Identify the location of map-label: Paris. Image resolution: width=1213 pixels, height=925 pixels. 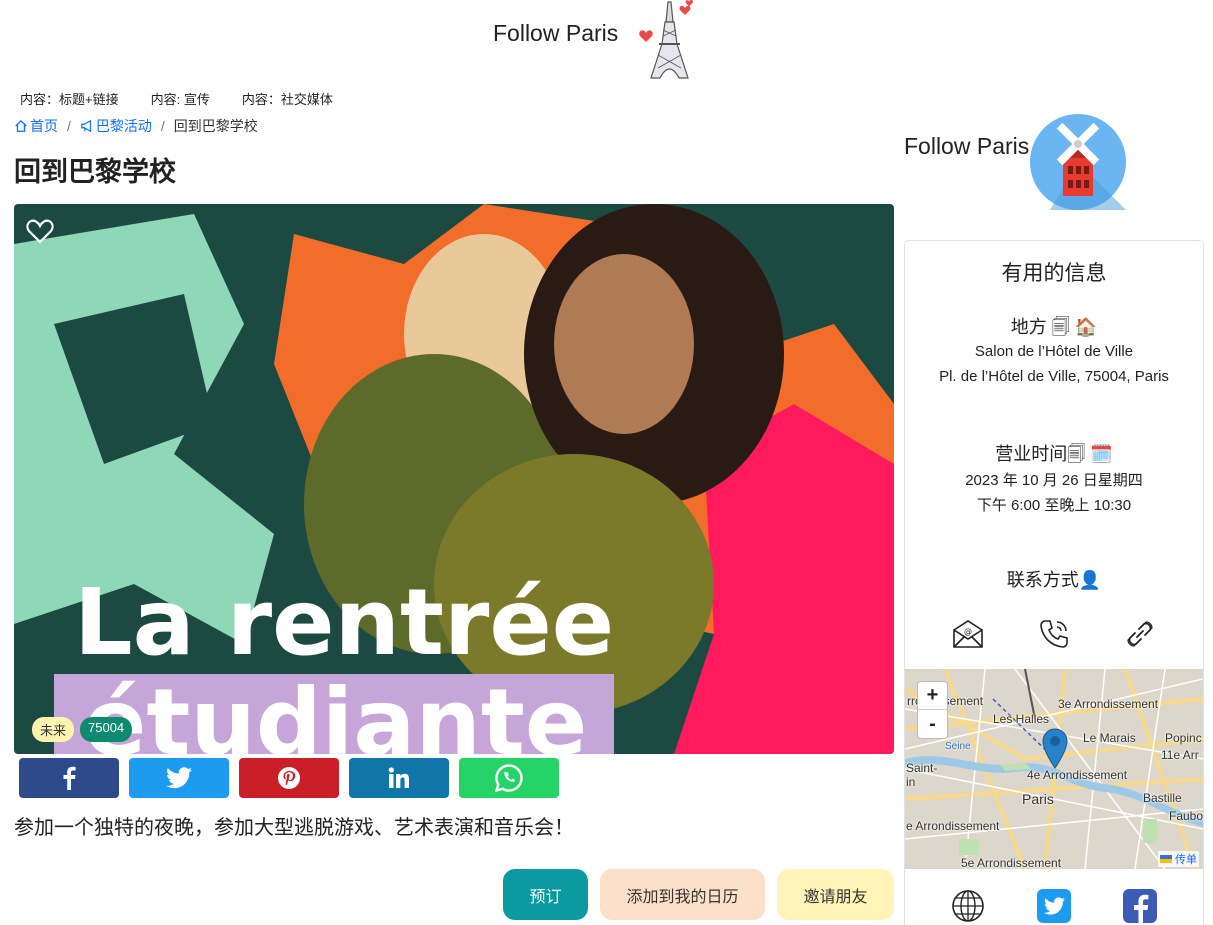
(1038, 799).